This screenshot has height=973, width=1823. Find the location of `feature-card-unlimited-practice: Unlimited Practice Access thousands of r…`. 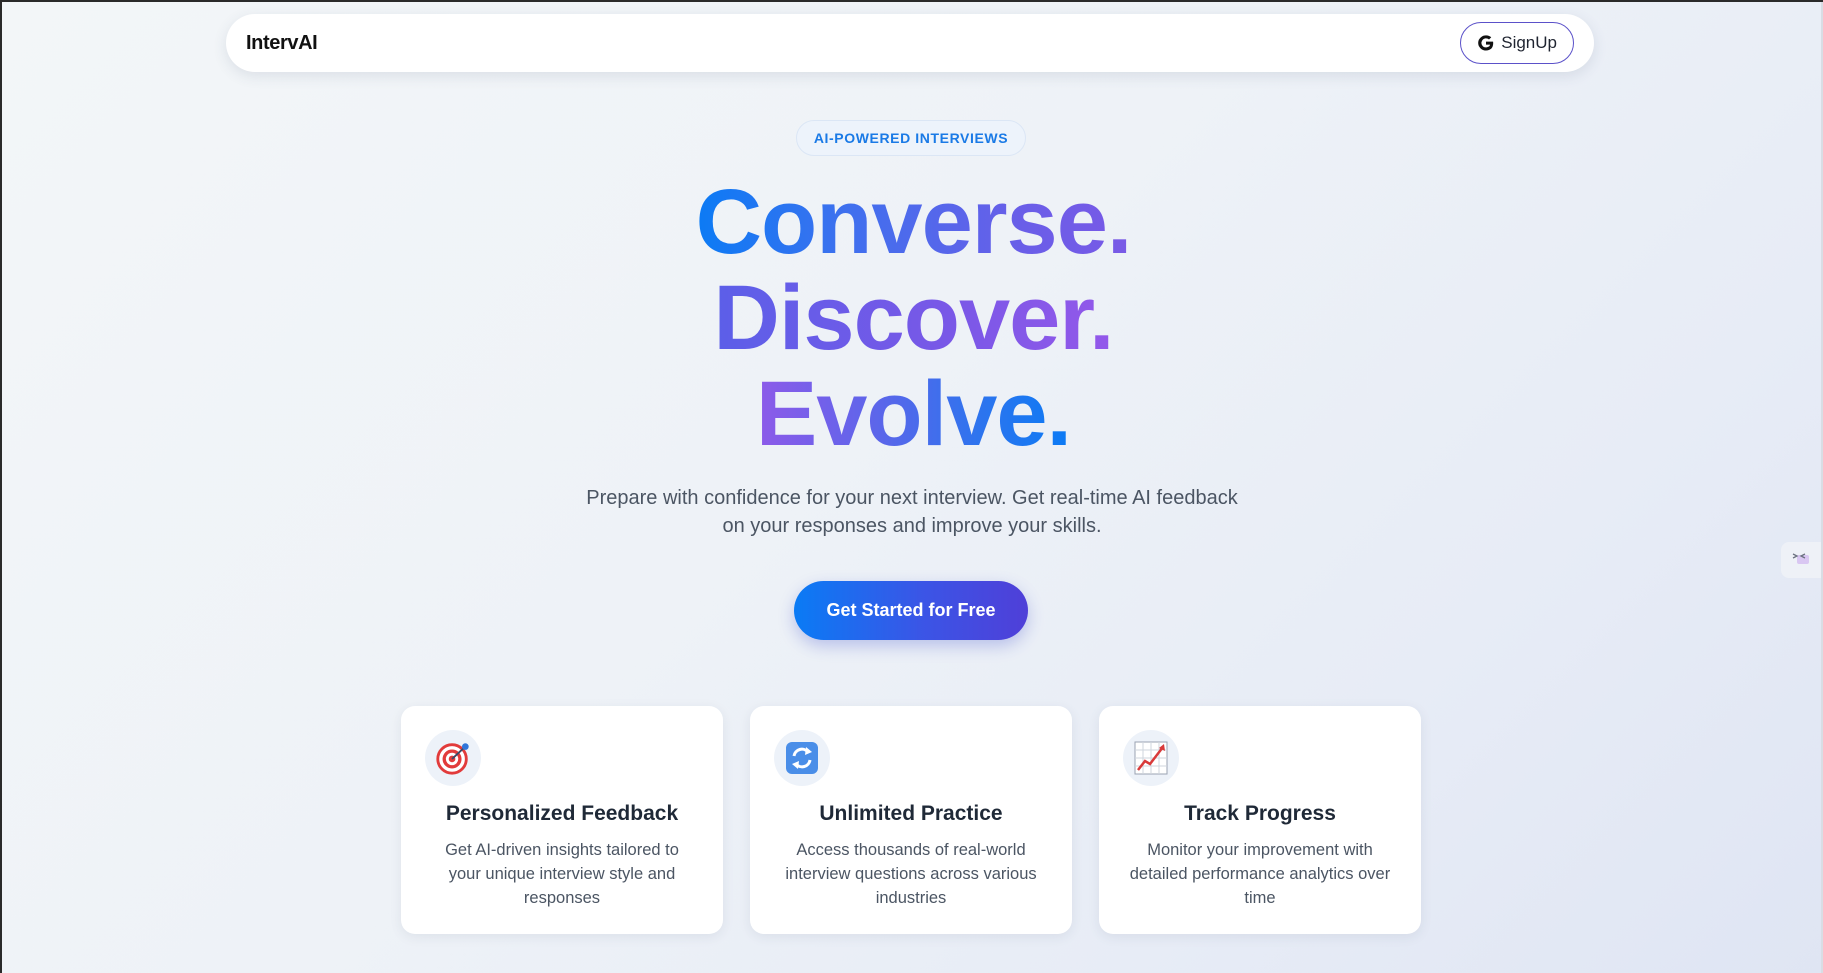

feature-card-unlimited-practice: Unlimited Practice Access thousands of r… is located at coordinates (911, 820).